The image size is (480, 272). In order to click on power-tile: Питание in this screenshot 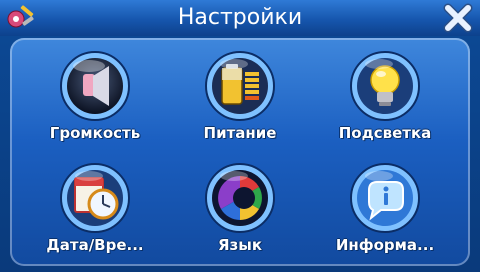, I will do `click(240, 98)`.